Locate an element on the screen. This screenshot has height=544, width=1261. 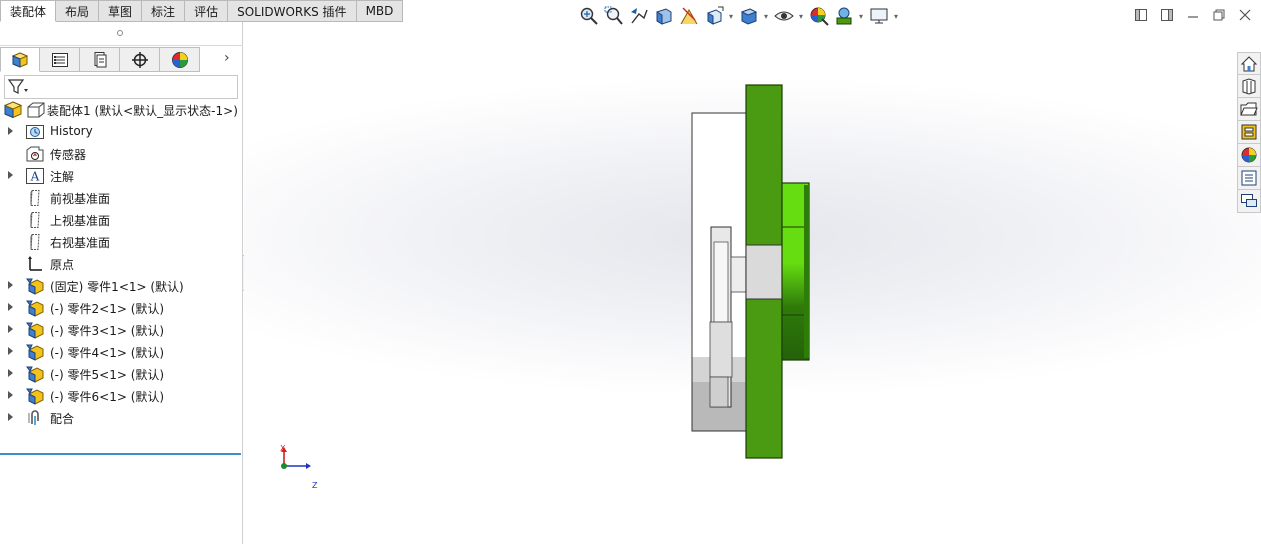
tree-item-front-plane: 前视基准面 is located at coordinates (121, 198).